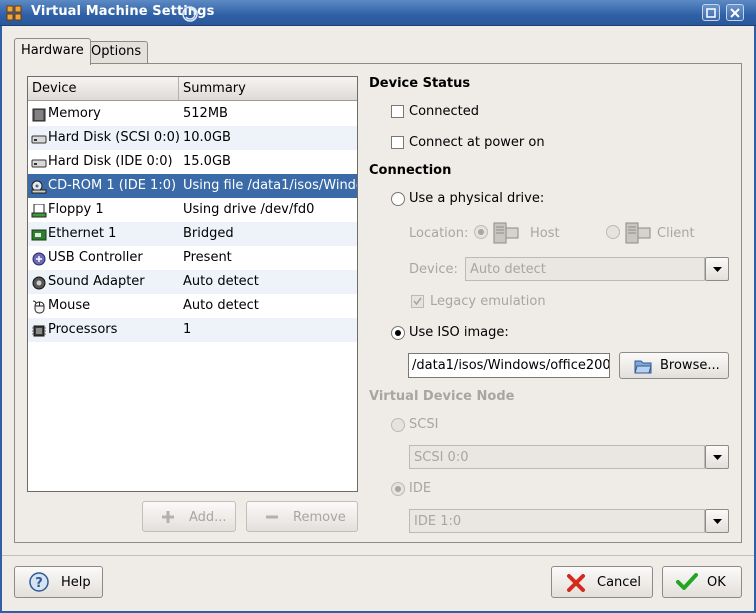 The width and height of the screenshot is (756, 613). I want to click on help-button: ? Help, so click(58, 582).